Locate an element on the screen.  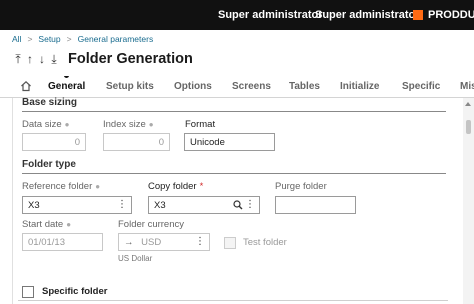
section-base-sizing: Base sizing is located at coordinates (50, 102).